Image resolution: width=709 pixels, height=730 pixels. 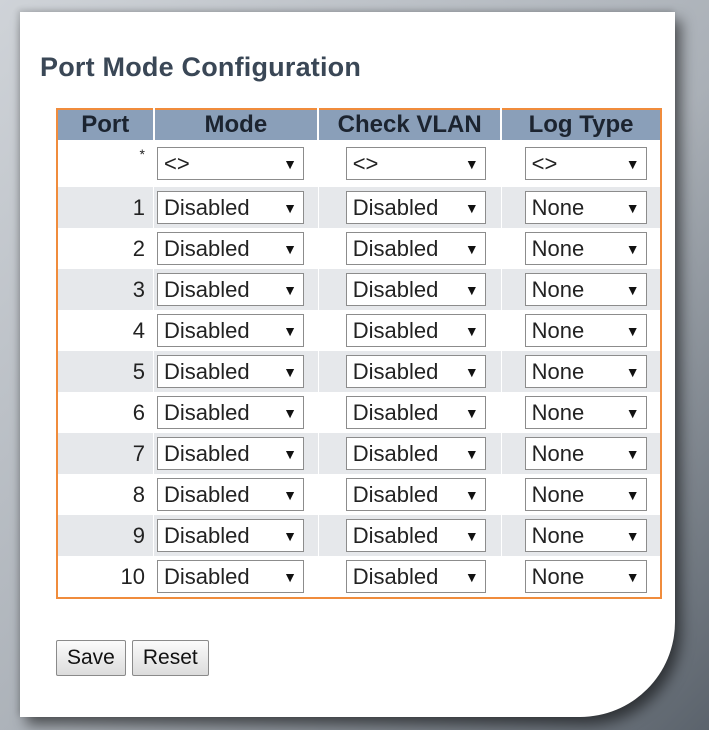 I want to click on port-cell: 7, so click(x=105, y=453).